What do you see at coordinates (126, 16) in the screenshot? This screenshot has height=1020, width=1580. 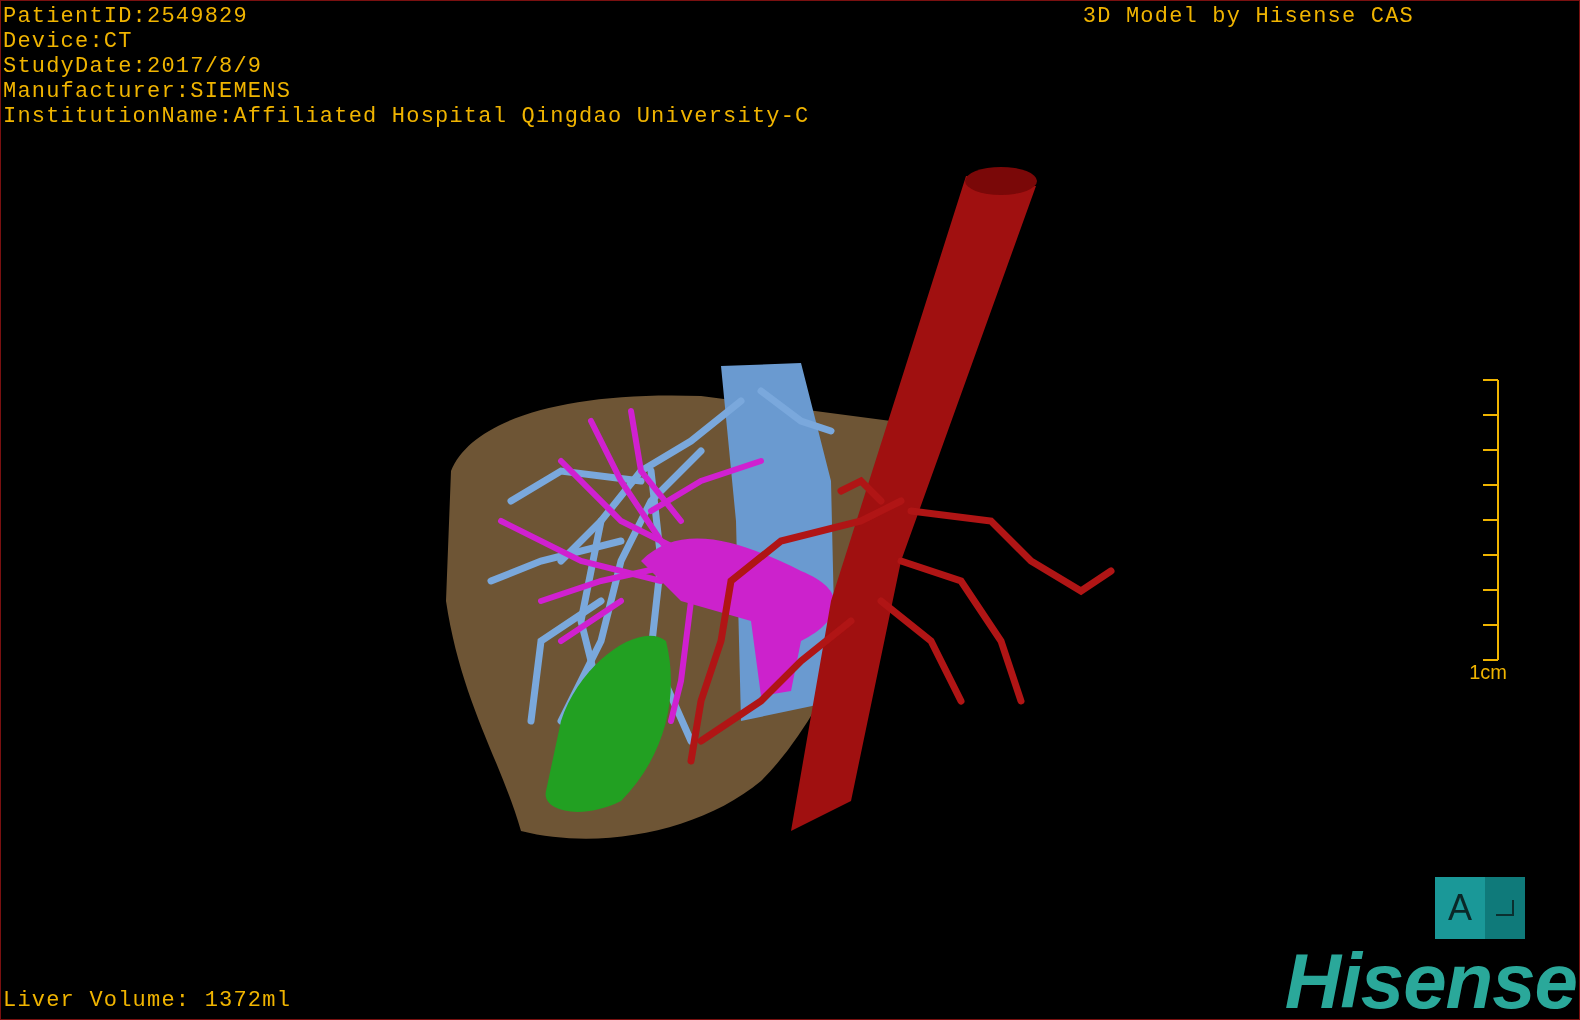 I see `patient-info-text: PatientID:2549829` at bounding box center [126, 16].